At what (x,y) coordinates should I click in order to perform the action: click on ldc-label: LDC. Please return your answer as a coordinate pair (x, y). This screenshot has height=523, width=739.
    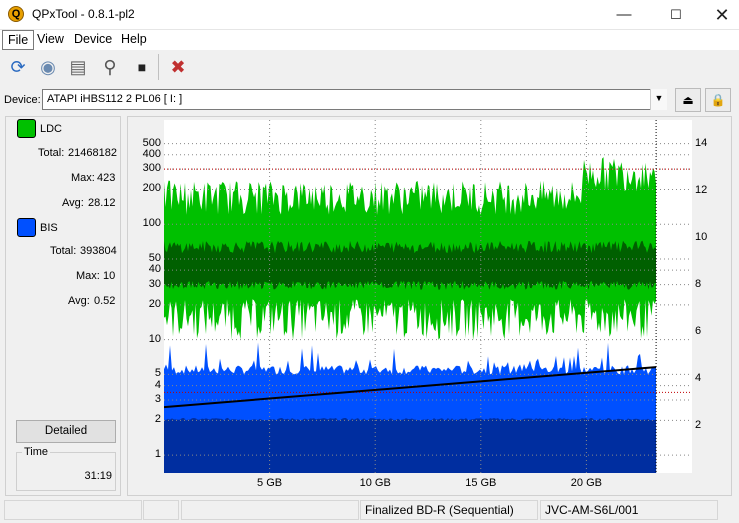
    Looking at the image, I should click on (51, 129).